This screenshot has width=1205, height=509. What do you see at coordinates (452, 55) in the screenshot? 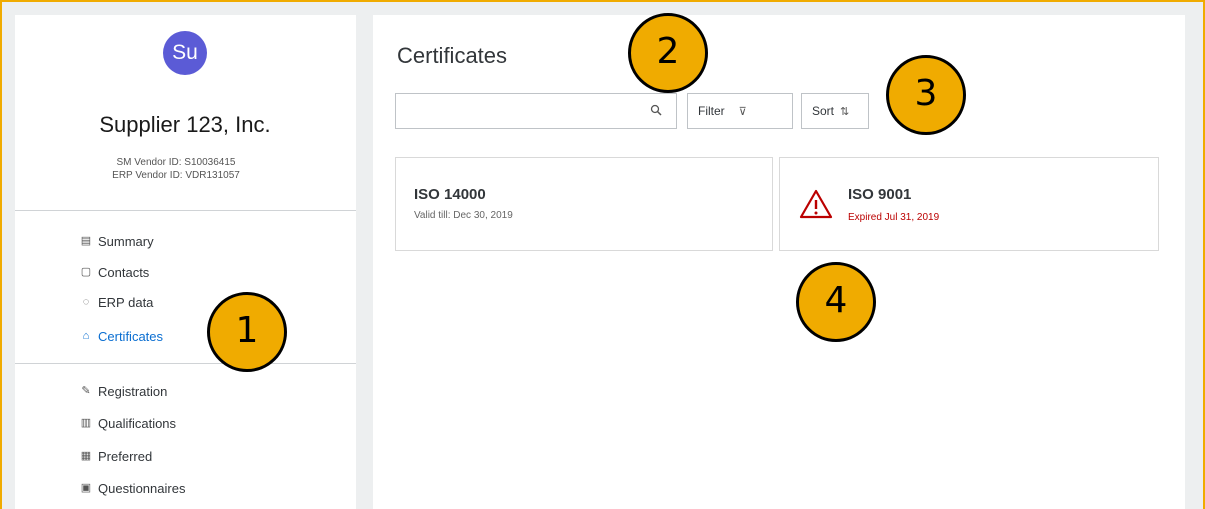
I see `page-title: Certificates` at bounding box center [452, 55].